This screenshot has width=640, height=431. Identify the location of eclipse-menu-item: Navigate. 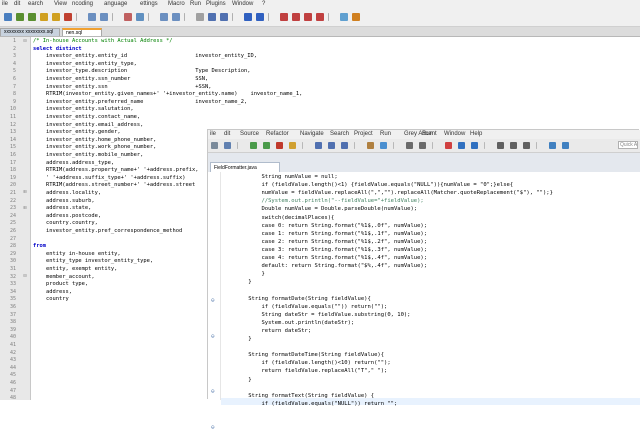
(312, 134).